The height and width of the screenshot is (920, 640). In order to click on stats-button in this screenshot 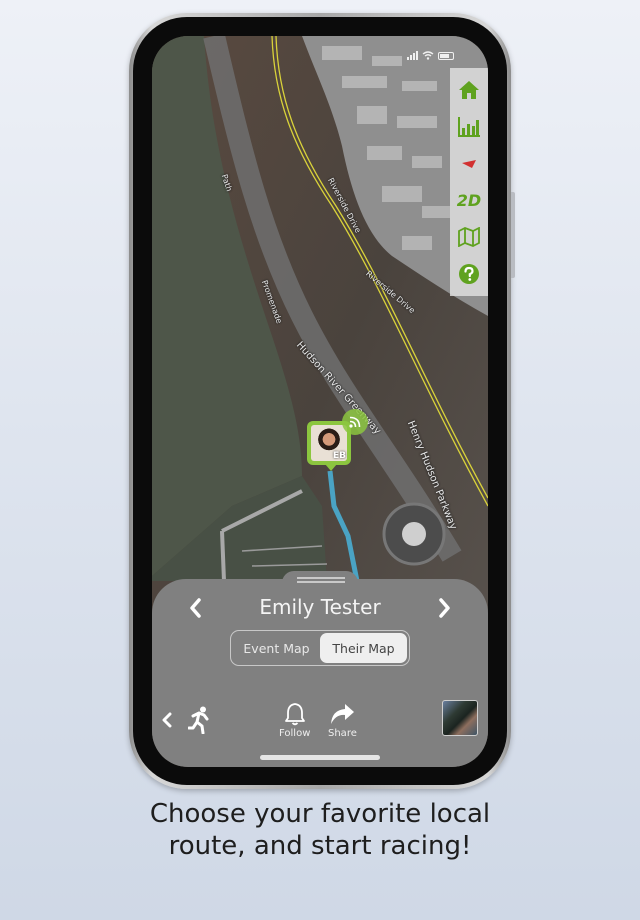, I will do `click(469, 127)`.